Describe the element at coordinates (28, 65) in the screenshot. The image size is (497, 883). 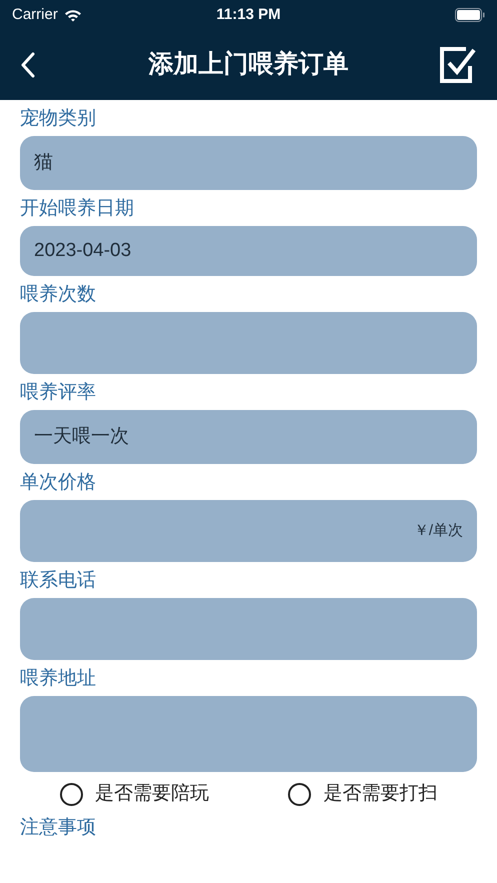
I see `back-icon` at that location.